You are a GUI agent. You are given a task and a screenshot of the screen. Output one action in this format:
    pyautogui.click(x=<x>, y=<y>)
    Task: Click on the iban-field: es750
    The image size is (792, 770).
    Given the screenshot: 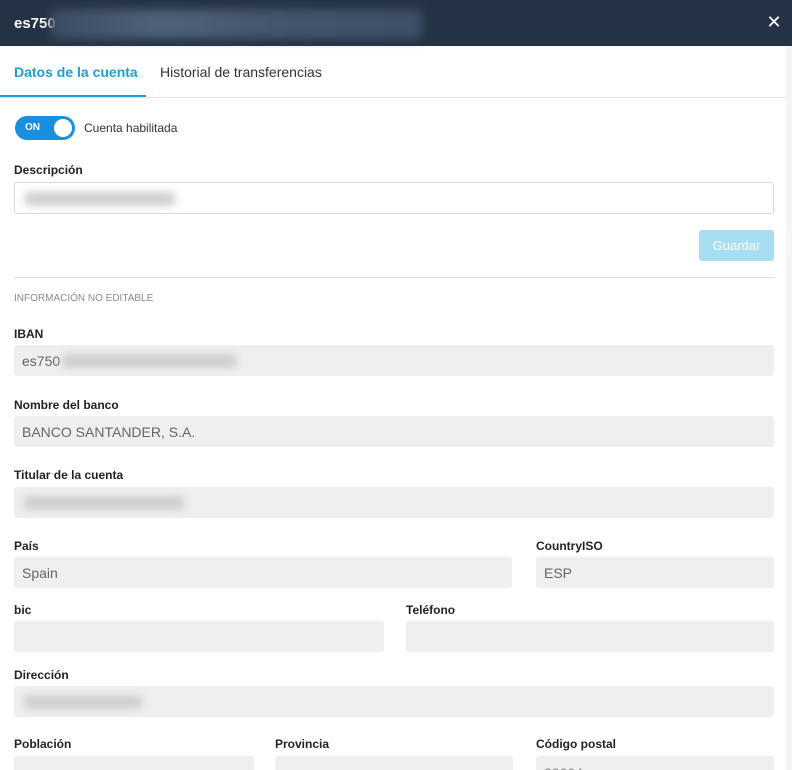 What is the action you would take?
    pyautogui.click(x=394, y=360)
    